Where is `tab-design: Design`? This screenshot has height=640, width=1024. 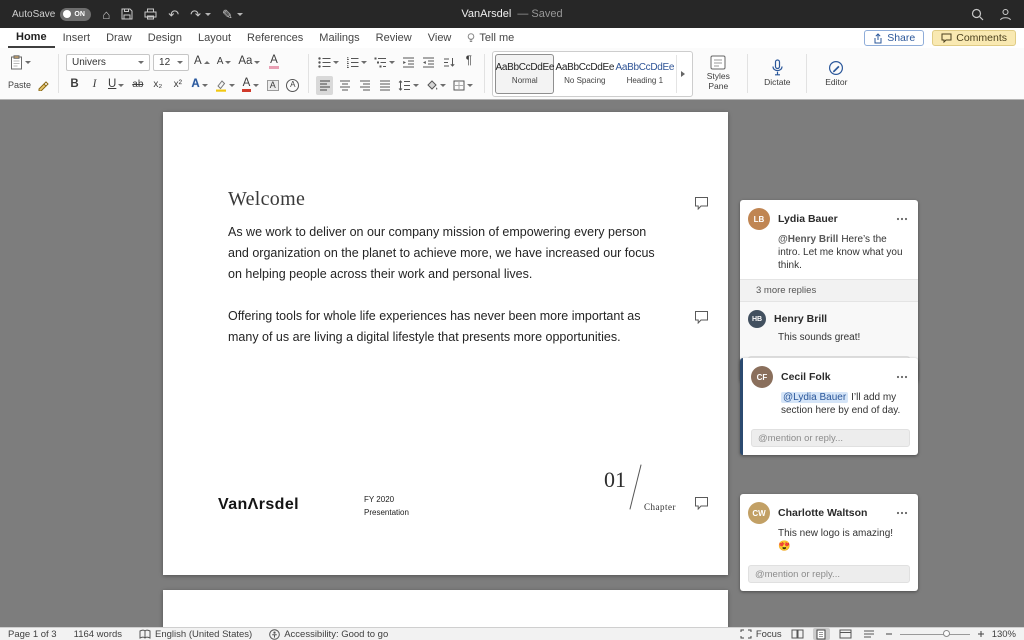 tab-design: Design is located at coordinates (165, 38).